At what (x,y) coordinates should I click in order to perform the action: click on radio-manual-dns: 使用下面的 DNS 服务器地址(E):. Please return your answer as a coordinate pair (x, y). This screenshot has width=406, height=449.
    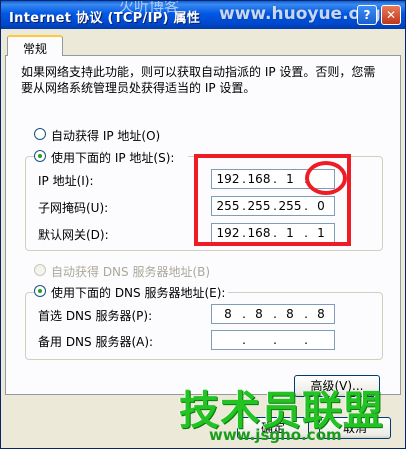
    Looking at the image, I should click on (131, 292).